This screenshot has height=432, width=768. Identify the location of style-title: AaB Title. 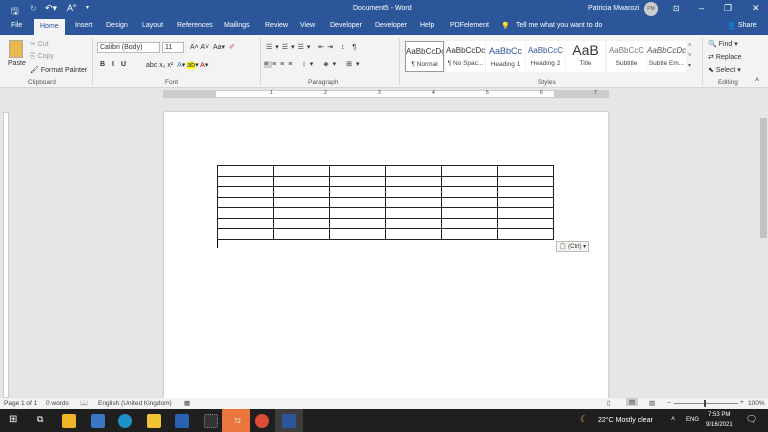
(585, 56).